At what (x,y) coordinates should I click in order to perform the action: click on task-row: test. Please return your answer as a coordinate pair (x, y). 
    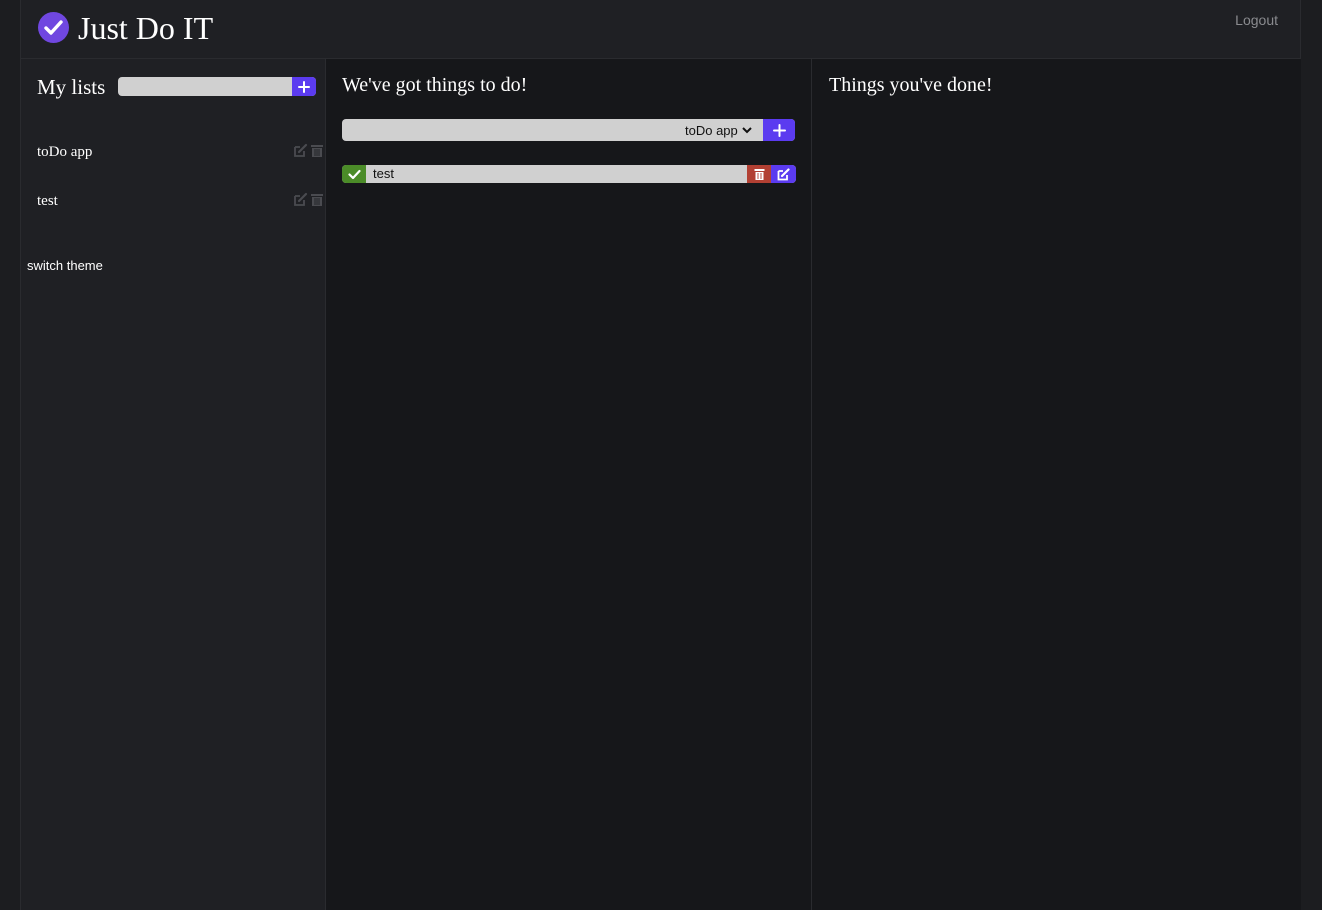
    Looking at the image, I should click on (569, 174).